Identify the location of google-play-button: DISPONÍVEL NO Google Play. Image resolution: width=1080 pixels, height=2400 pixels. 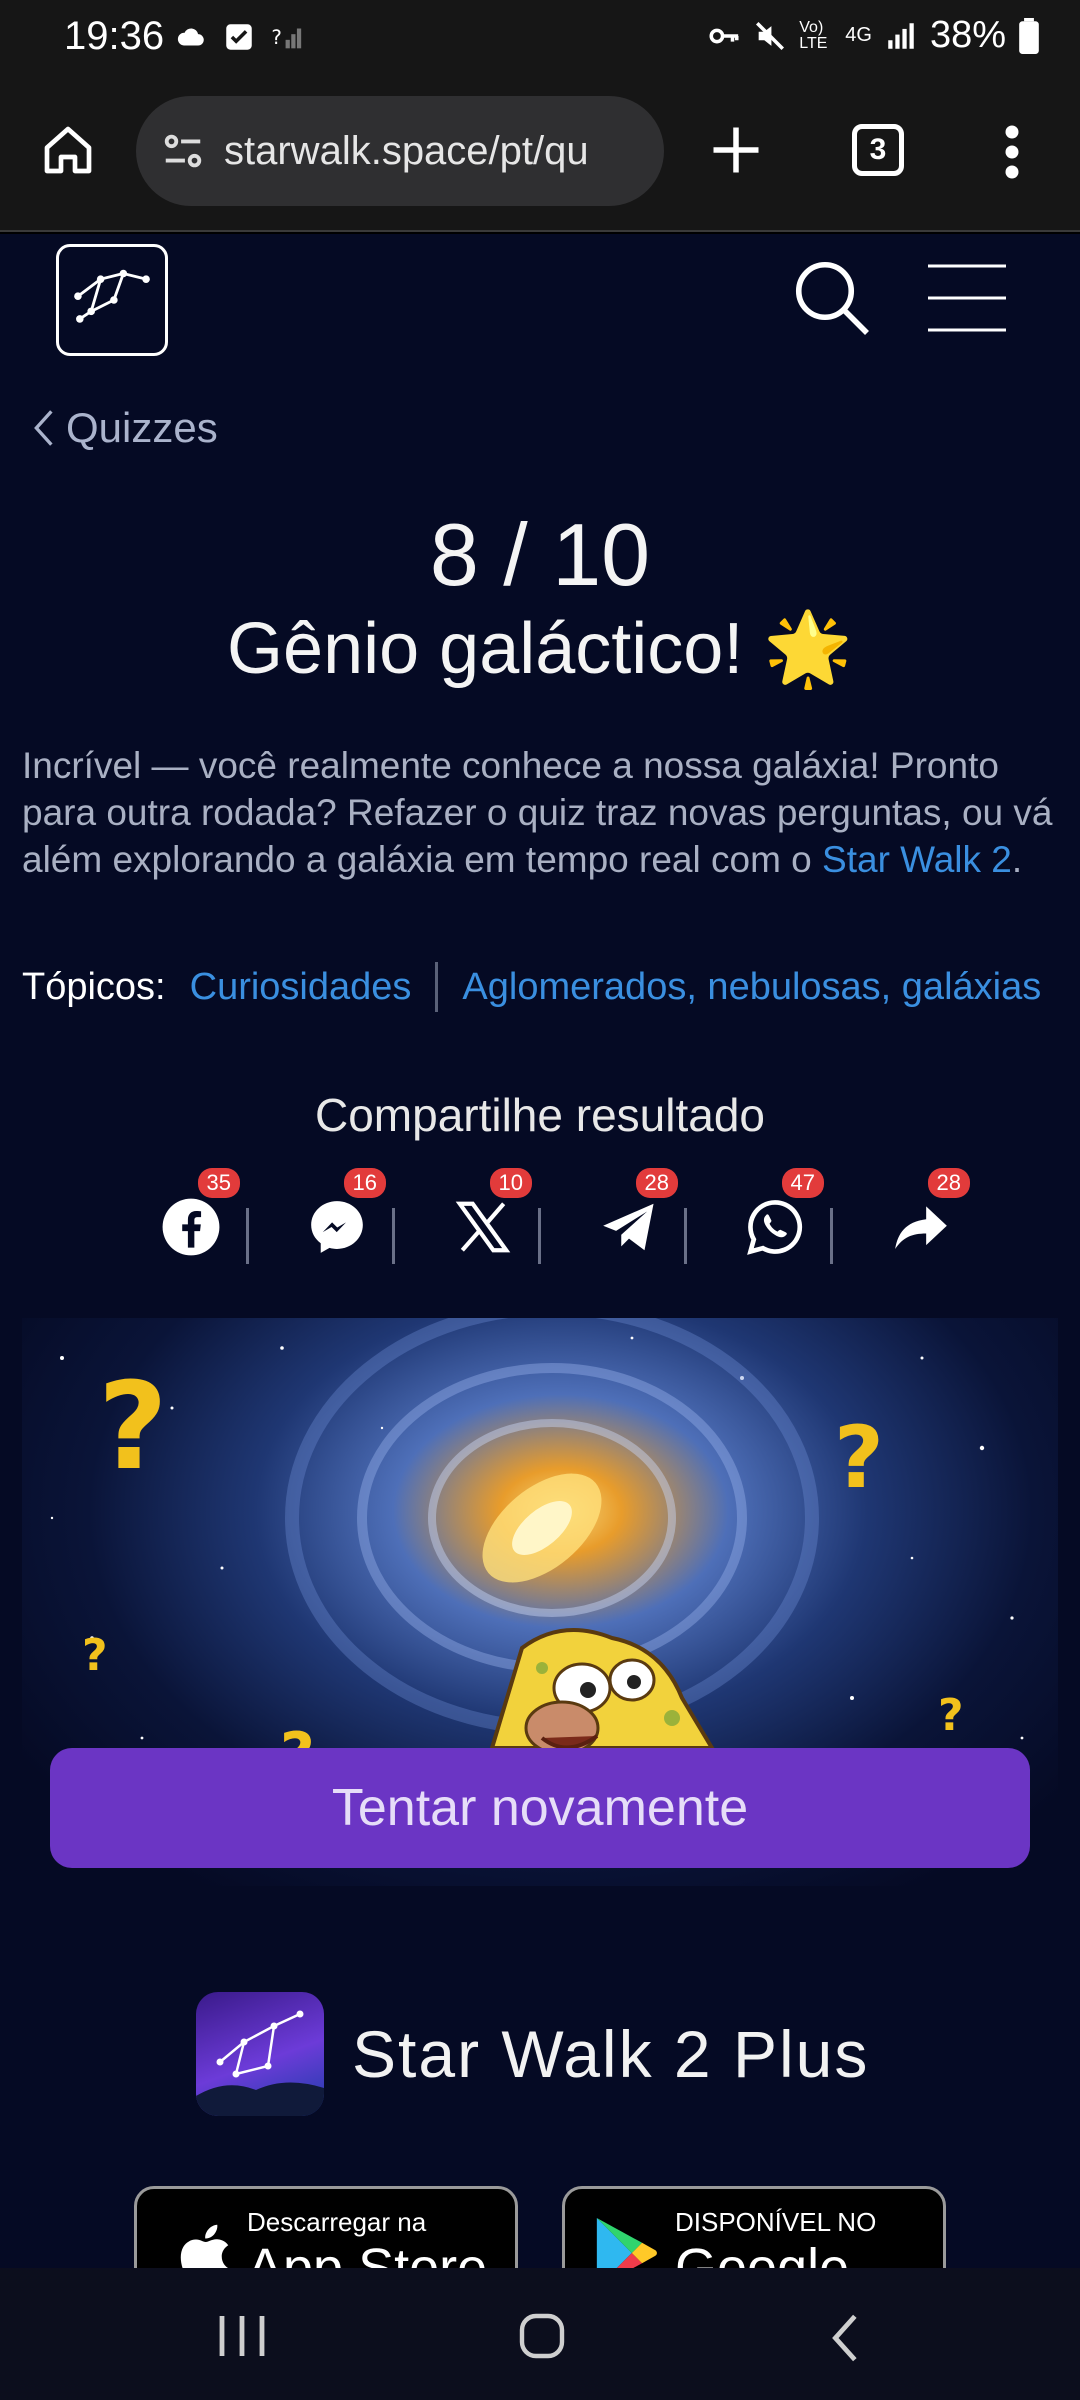
(754, 2227).